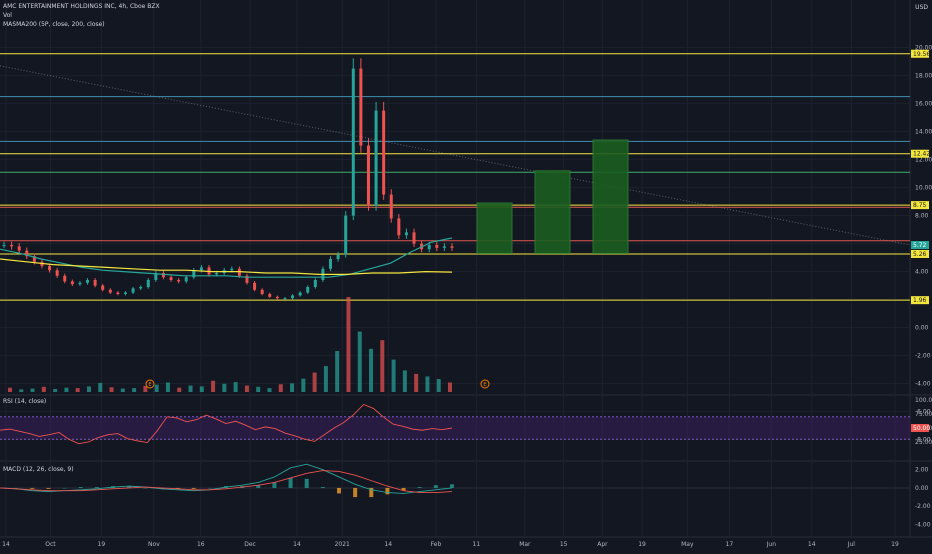 The width and height of the screenshot is (932, 554). I want to click on currency-label: USD, so click(921, 7).